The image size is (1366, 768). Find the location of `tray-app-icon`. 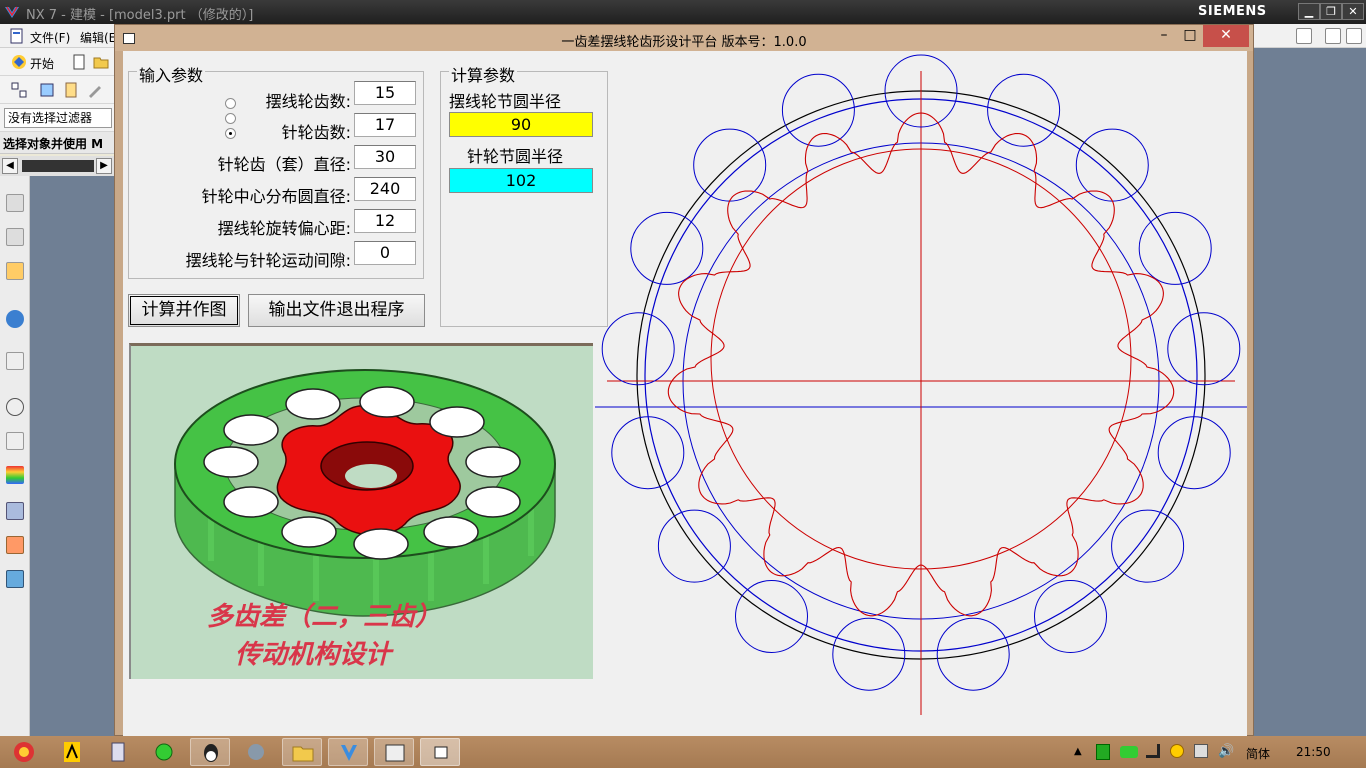

tray-app-icon is located at coordinates (1177, 751).